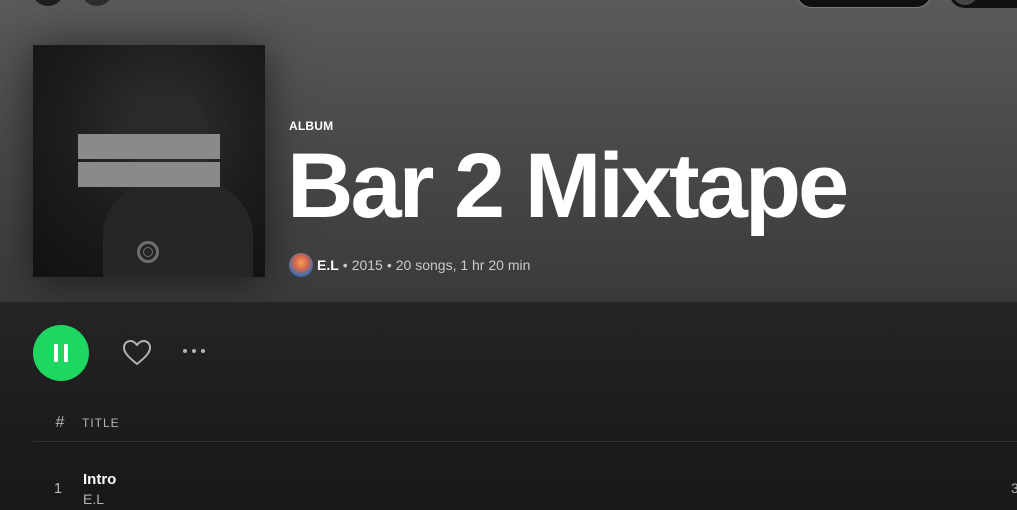 This screenshot has width=1017, height=510. What do you see at coordinates (568, 186) in the screenshot?
I see `album-title: Bar 2 Mixtape` at bounding box center [568, 186].